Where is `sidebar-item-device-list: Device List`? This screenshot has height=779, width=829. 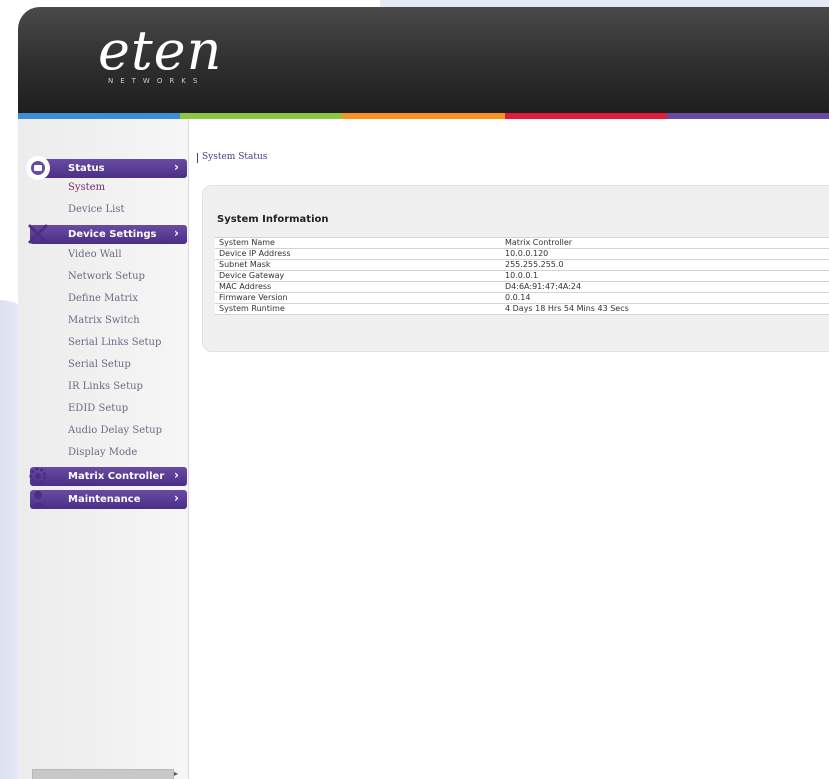 sidebar-item-device-list: Device List is located at coordinates (96, 209).